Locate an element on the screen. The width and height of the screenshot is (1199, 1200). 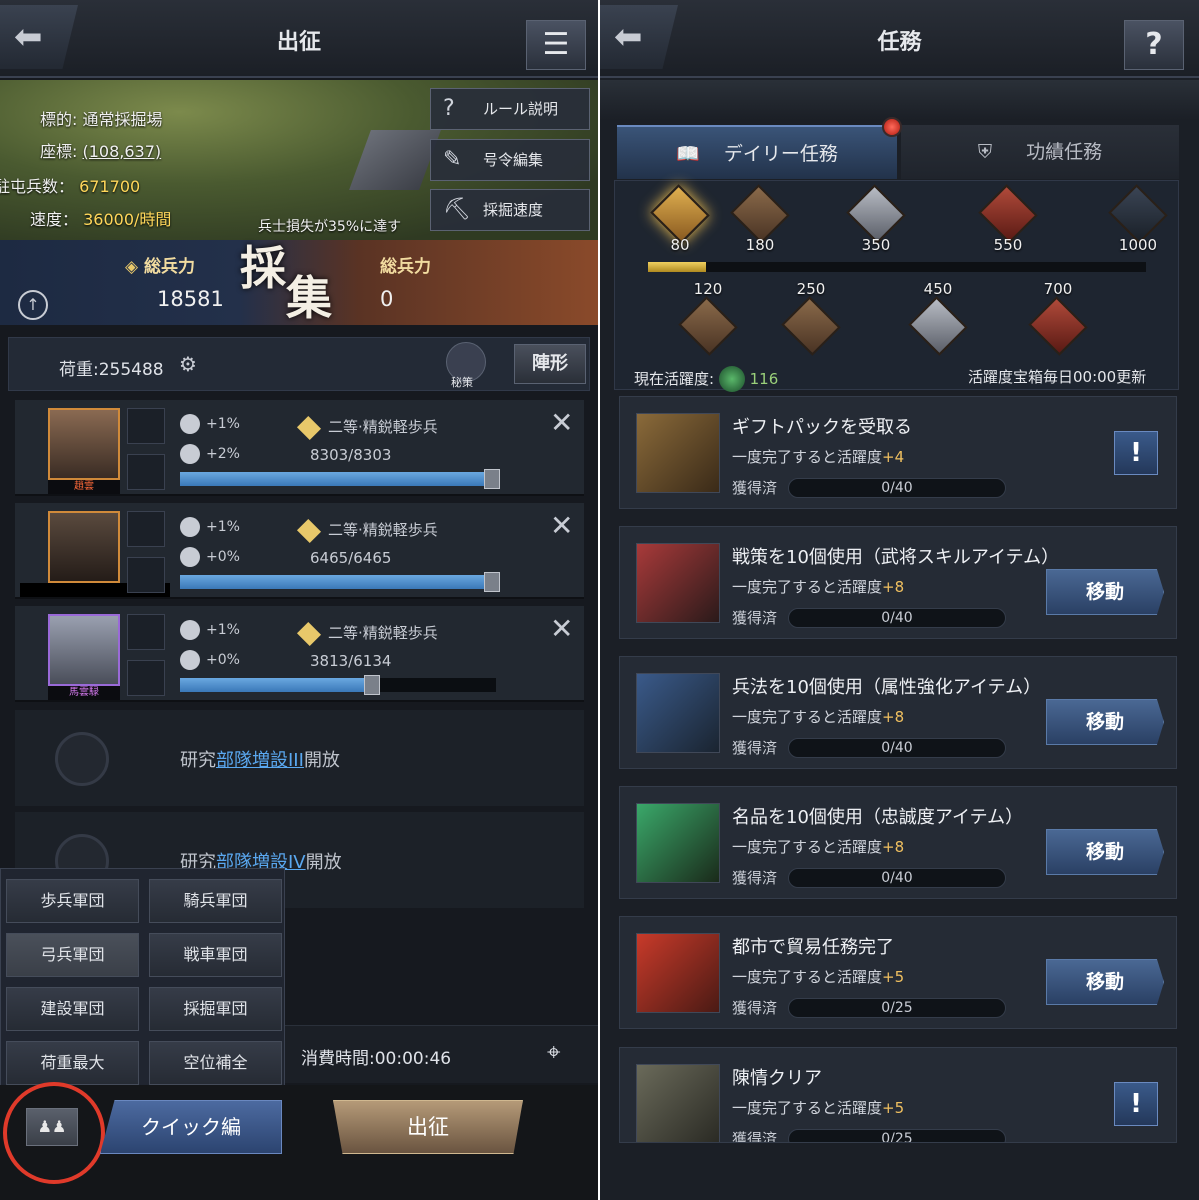
legion-popup: 歩兵軍団 騎兵軍団 弓兵軍団 戦車軍団 建設軍団 採掘軍団 荷重最大 空位補全 is located at coordinates (142, 977).